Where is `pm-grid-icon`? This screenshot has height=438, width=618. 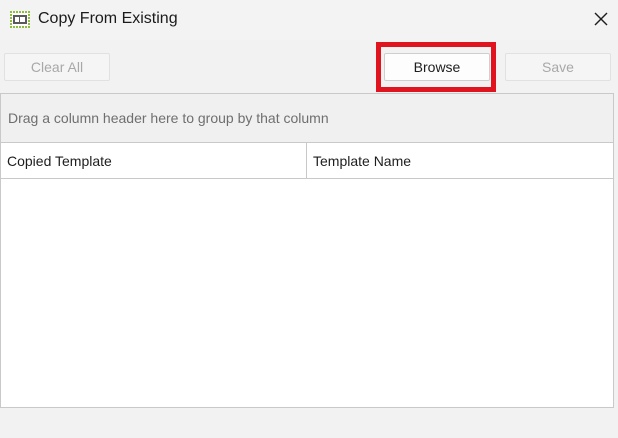 pm-grid-icon is located at coordinates (20, 19).